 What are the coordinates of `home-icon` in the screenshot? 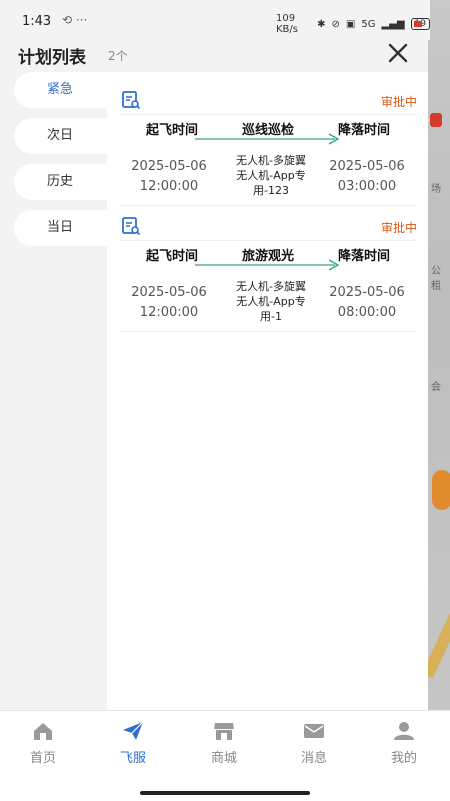 It's located at (43, 731).